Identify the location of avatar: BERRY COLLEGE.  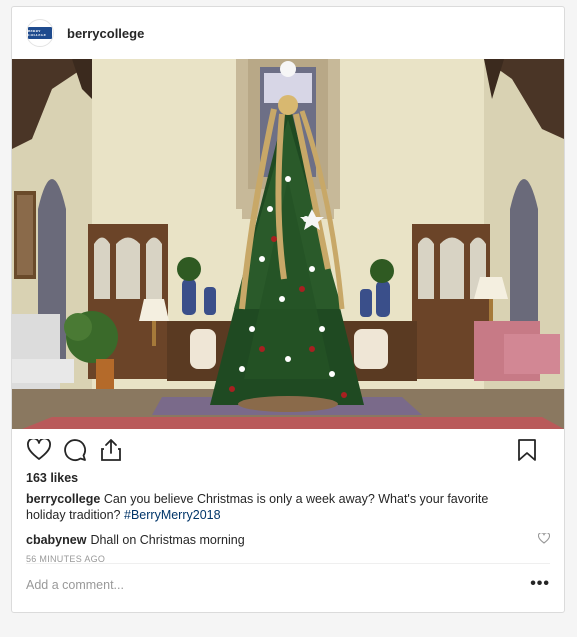
(40, 33).